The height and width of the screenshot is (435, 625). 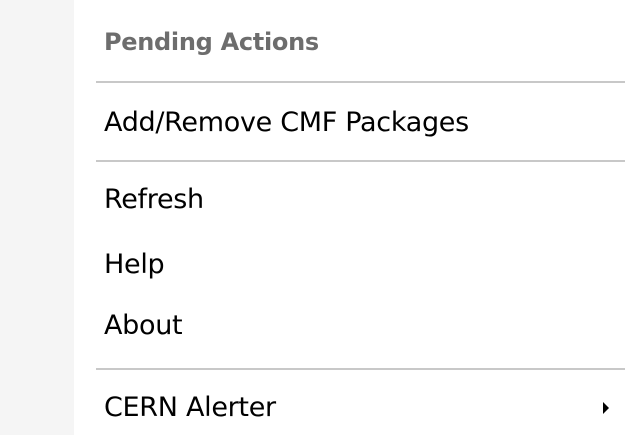 I want to click on menu-item-cern-alerter: CERN Alerter, so click(x=364, y=408).